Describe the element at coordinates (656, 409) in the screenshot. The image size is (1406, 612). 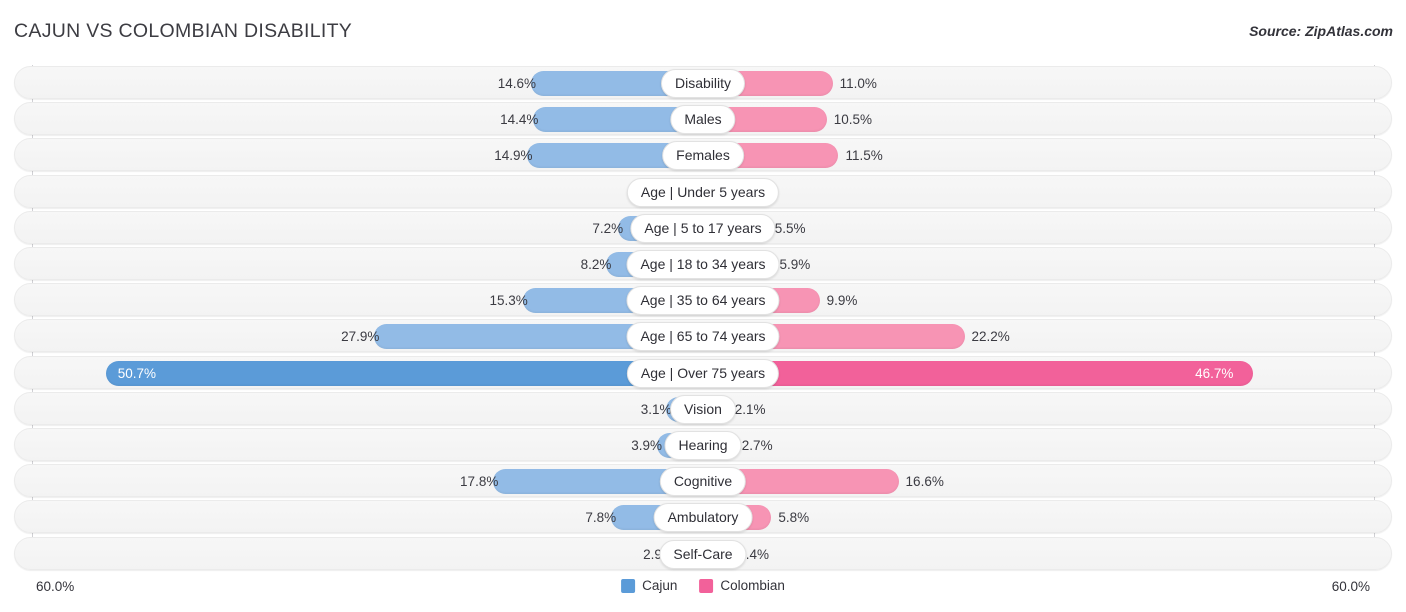
I see `value-label-cajun: 3.1%` at that location.